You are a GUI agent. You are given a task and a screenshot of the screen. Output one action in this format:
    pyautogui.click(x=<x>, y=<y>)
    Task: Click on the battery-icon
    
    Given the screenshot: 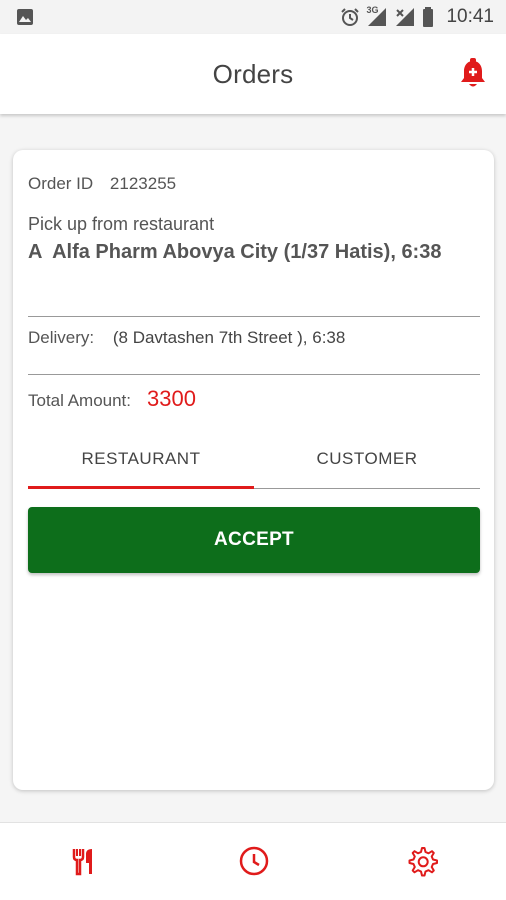 What is the action you would take?
    pyautogui.click(x=428, y=17)
    